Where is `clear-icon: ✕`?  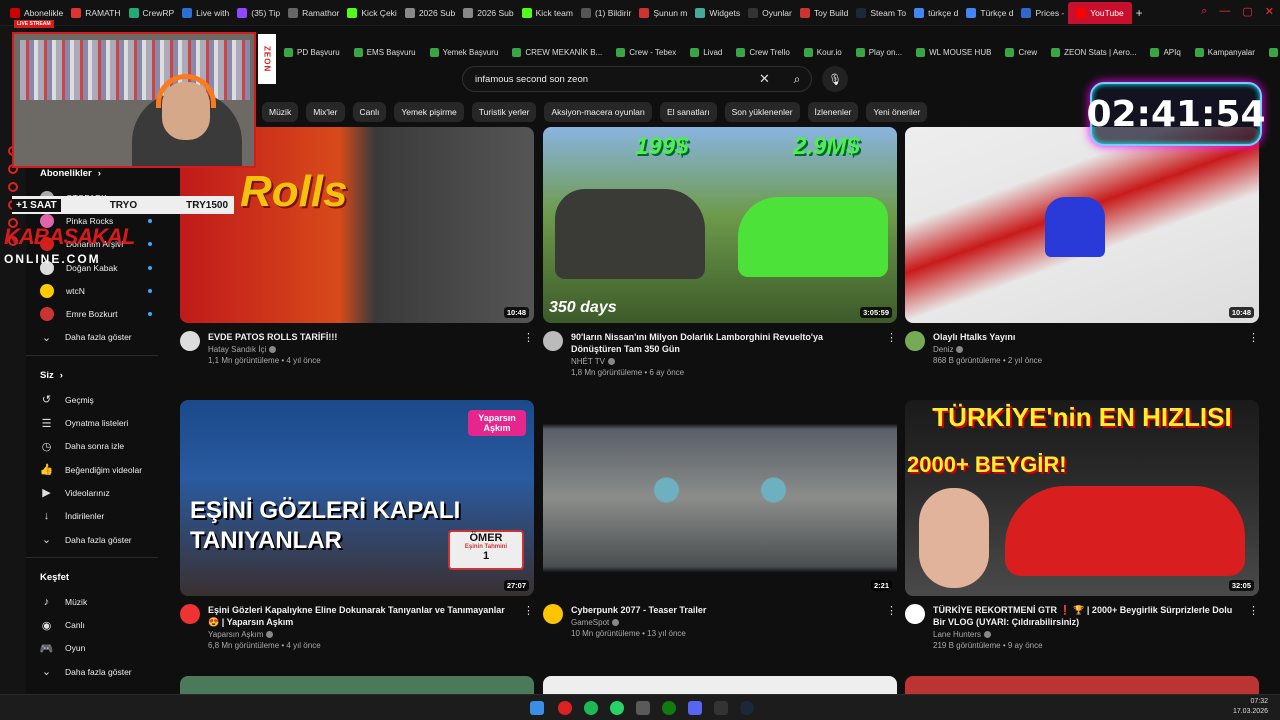
clear-icon: ✕ is located at coordinates (764, 79).